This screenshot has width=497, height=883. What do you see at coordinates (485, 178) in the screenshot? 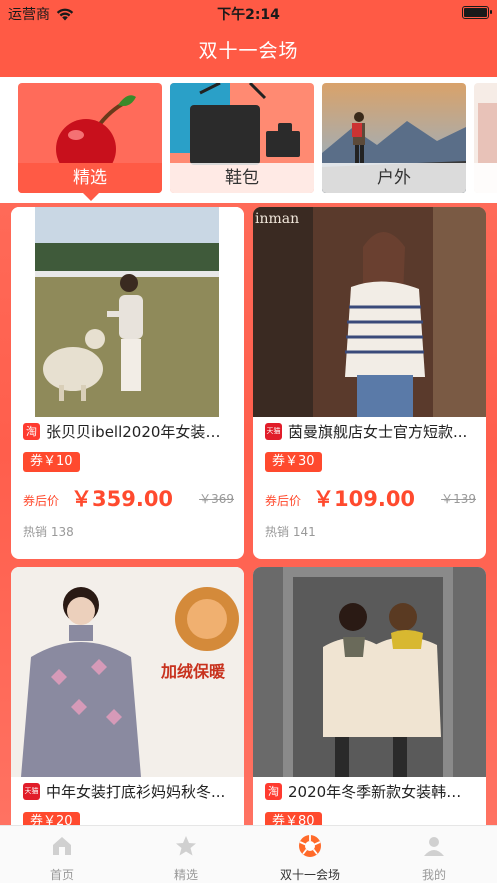
I see `category-label` at bounding box center [485, 178].